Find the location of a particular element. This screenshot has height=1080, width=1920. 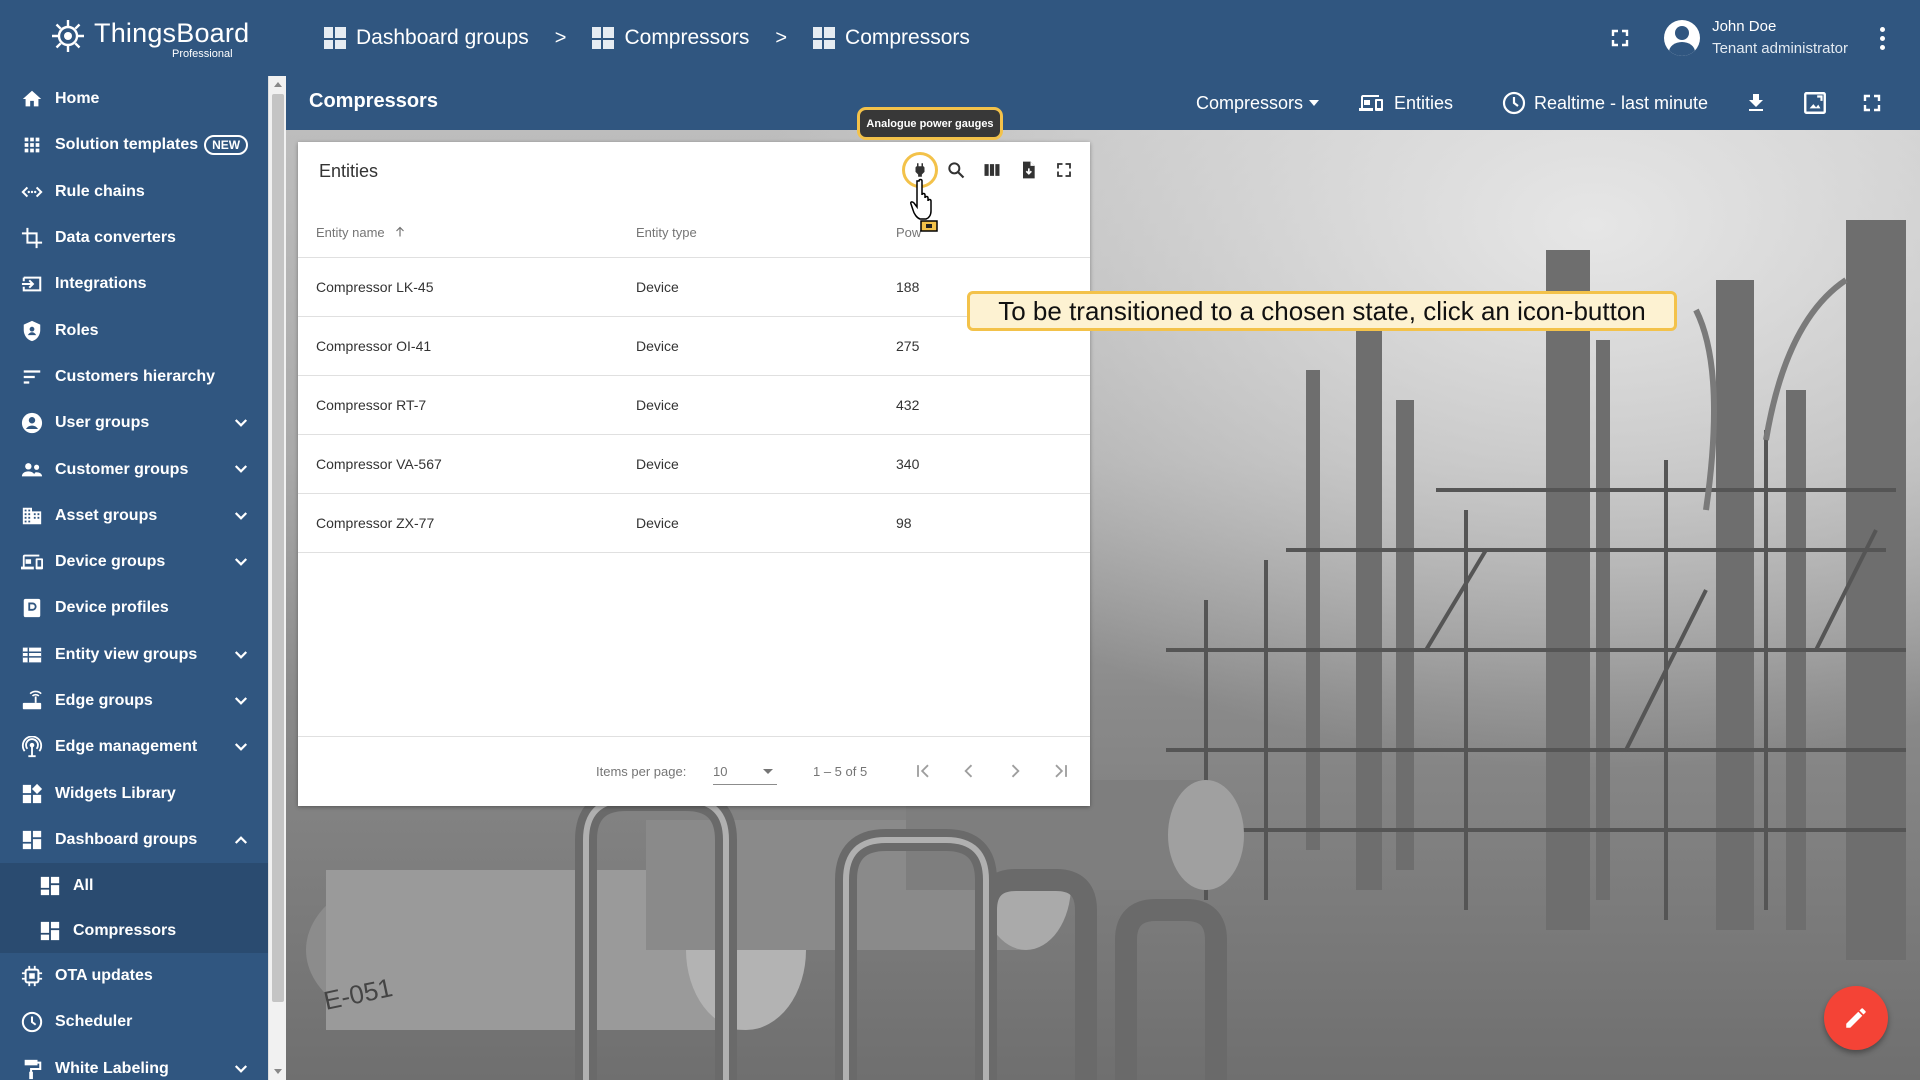

sidebar-item-label: Integrations is located at coordinates (101, 284).